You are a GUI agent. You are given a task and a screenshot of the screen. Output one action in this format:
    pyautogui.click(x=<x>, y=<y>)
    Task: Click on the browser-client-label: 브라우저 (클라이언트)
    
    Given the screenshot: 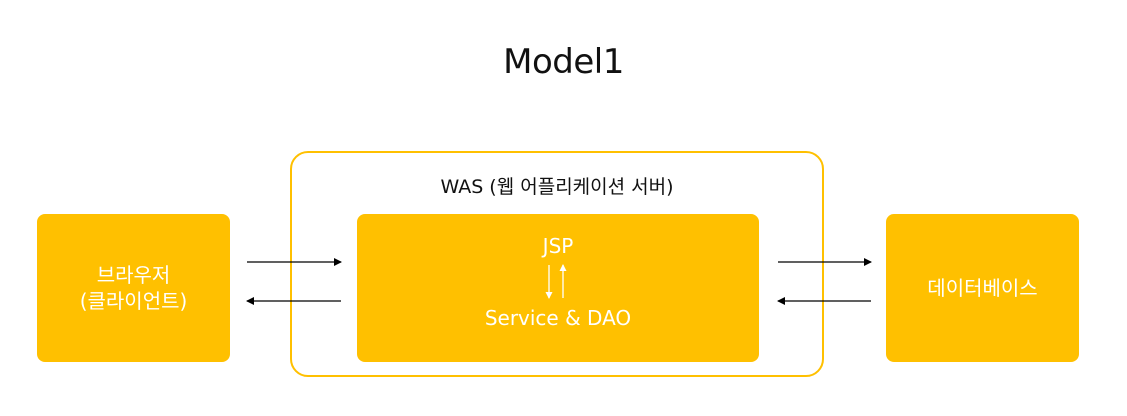 What is the action you would take?
    pyautogui.click(x=133, y=288)
    